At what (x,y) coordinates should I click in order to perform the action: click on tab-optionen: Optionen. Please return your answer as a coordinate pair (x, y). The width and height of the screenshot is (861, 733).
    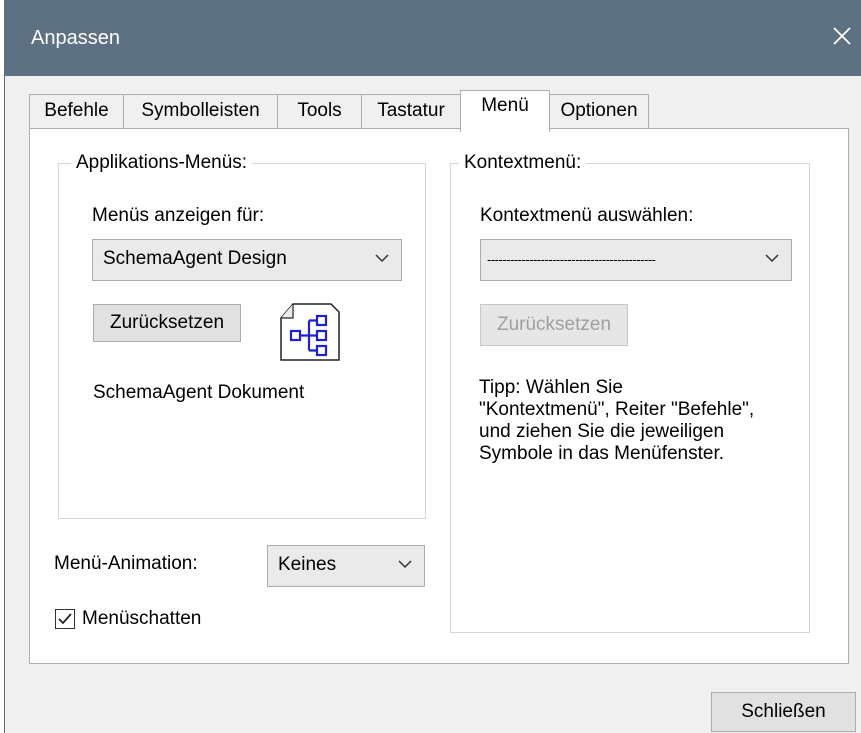
    Looking at the image, I should click on (599, 111).